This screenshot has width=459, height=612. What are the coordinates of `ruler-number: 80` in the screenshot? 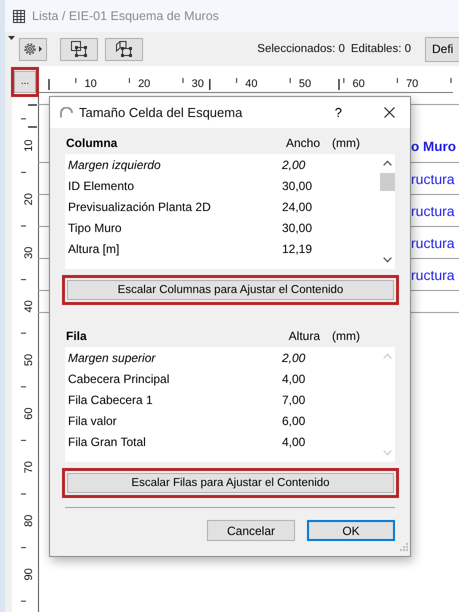 It's located at (28, 520).